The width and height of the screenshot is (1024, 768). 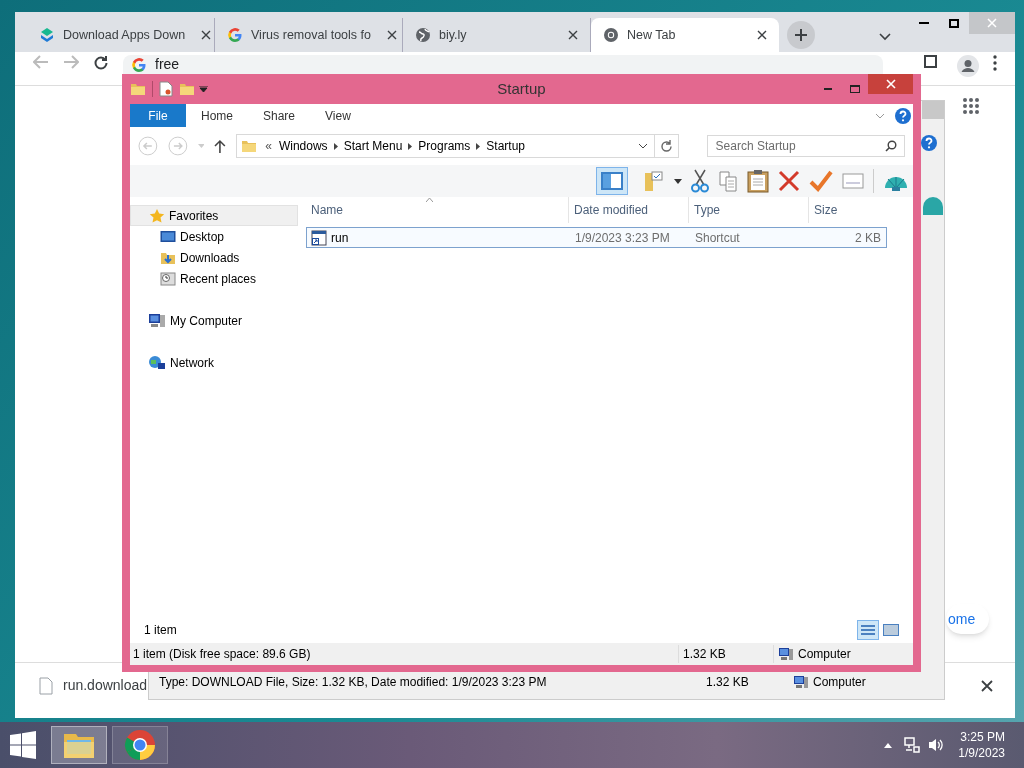 I want to click on address-bar: free, so click(x=503, y=64).